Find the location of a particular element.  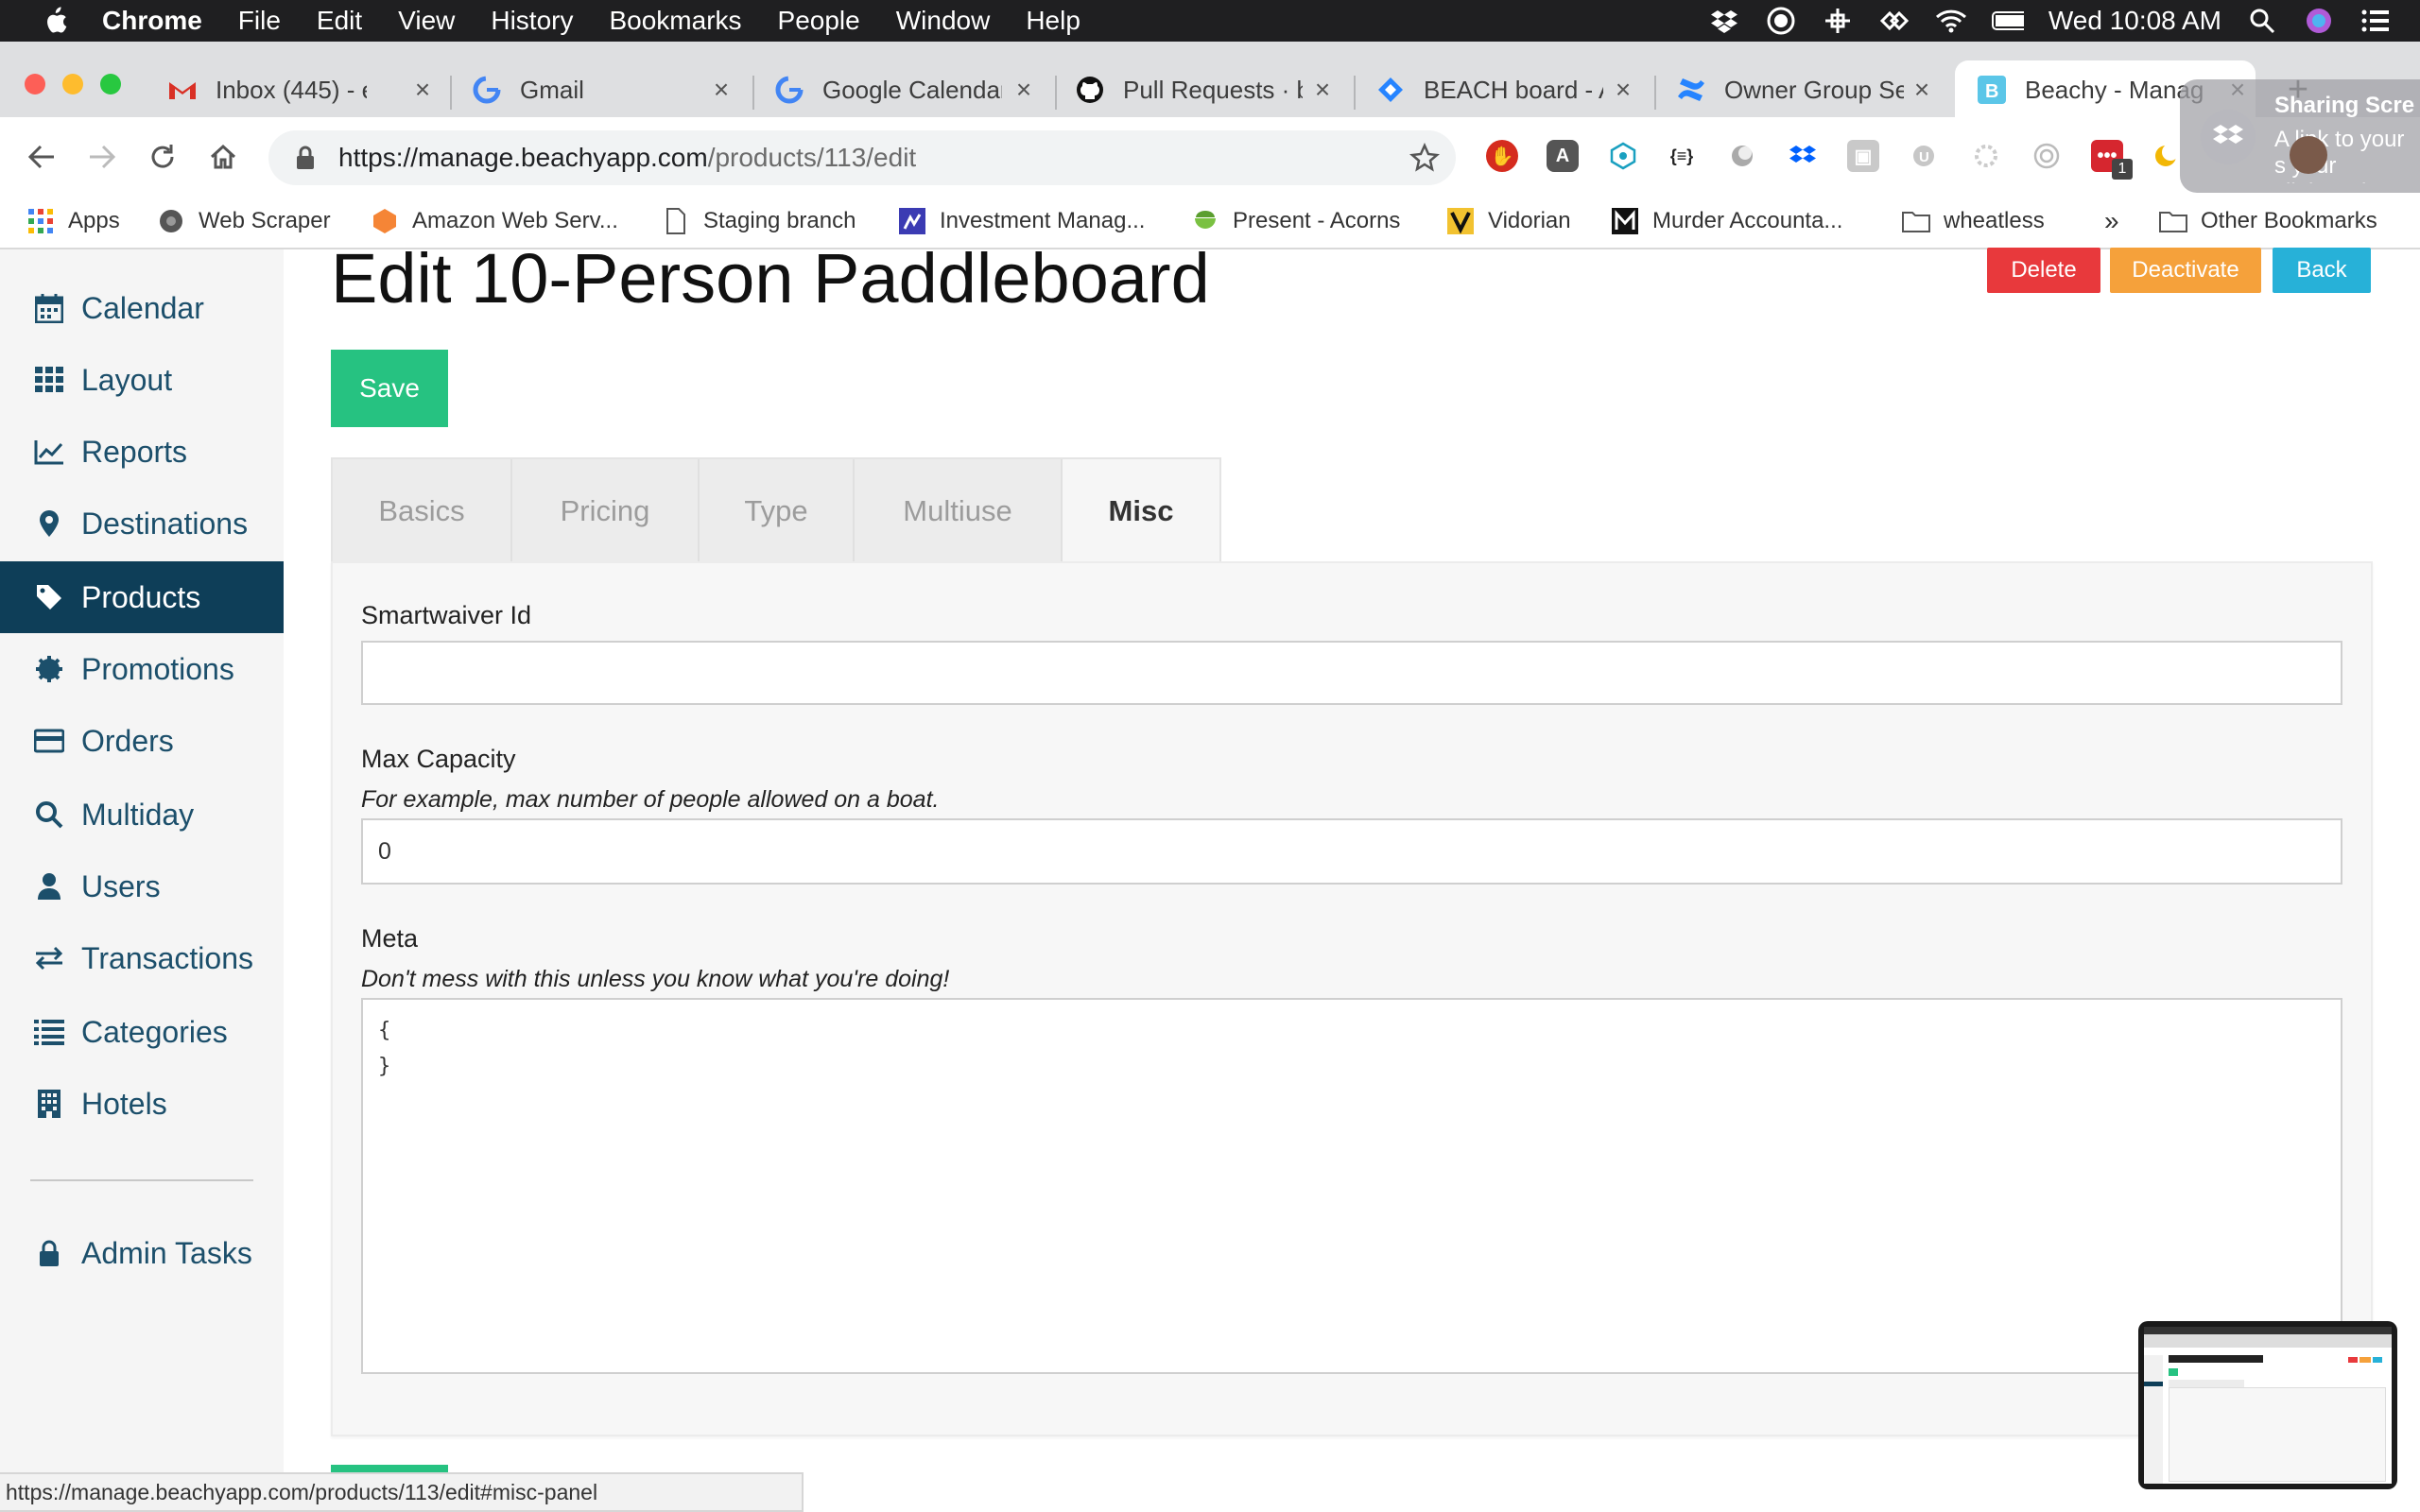

u-extension-icon: U is located at coordinates (1924, 156).